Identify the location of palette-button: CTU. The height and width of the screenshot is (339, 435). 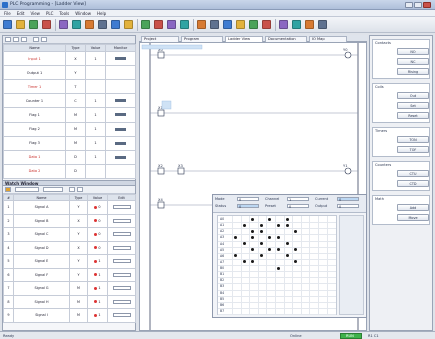
(413, 173).